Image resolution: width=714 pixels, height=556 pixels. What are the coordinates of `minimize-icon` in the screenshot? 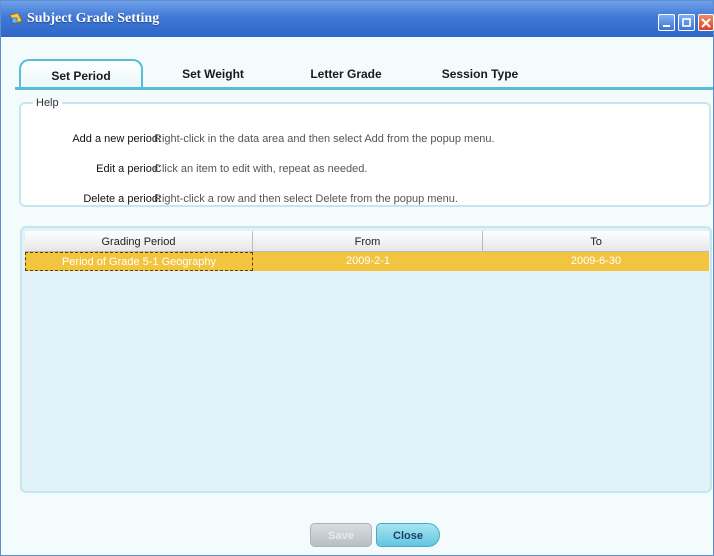 It's located at (666, 26).